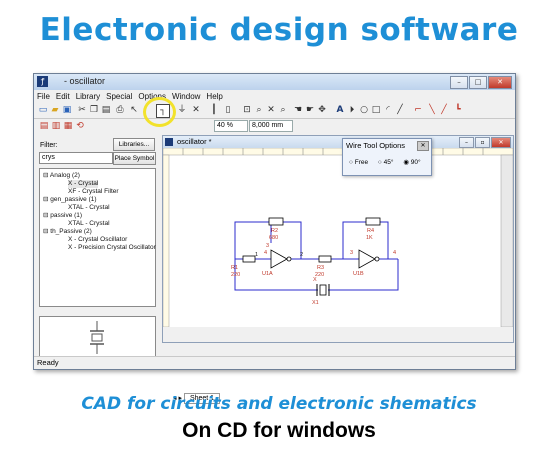 The width and height of the screenshot is (558, 468). I want to click on wire-tool-highlight-circle, so click(159, 112).